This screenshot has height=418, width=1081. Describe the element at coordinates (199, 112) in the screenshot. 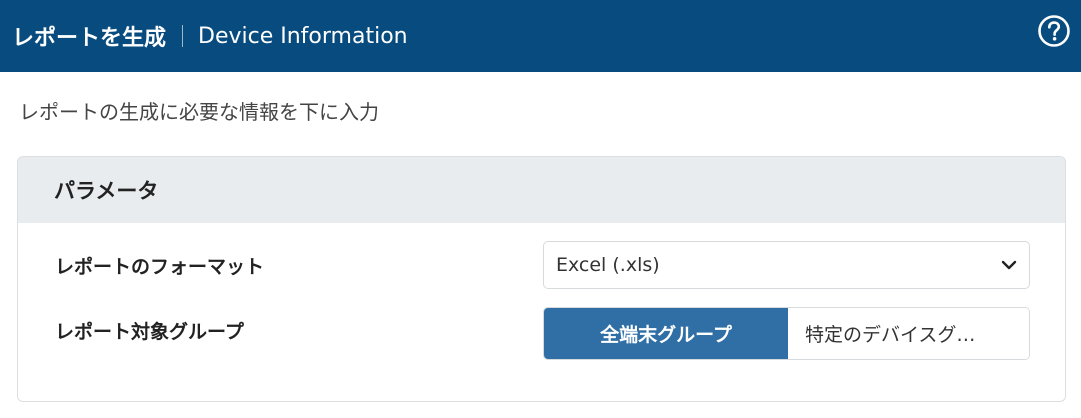

I see `intro-text: レポートの生成に必要な情報を下に入力` at that location.